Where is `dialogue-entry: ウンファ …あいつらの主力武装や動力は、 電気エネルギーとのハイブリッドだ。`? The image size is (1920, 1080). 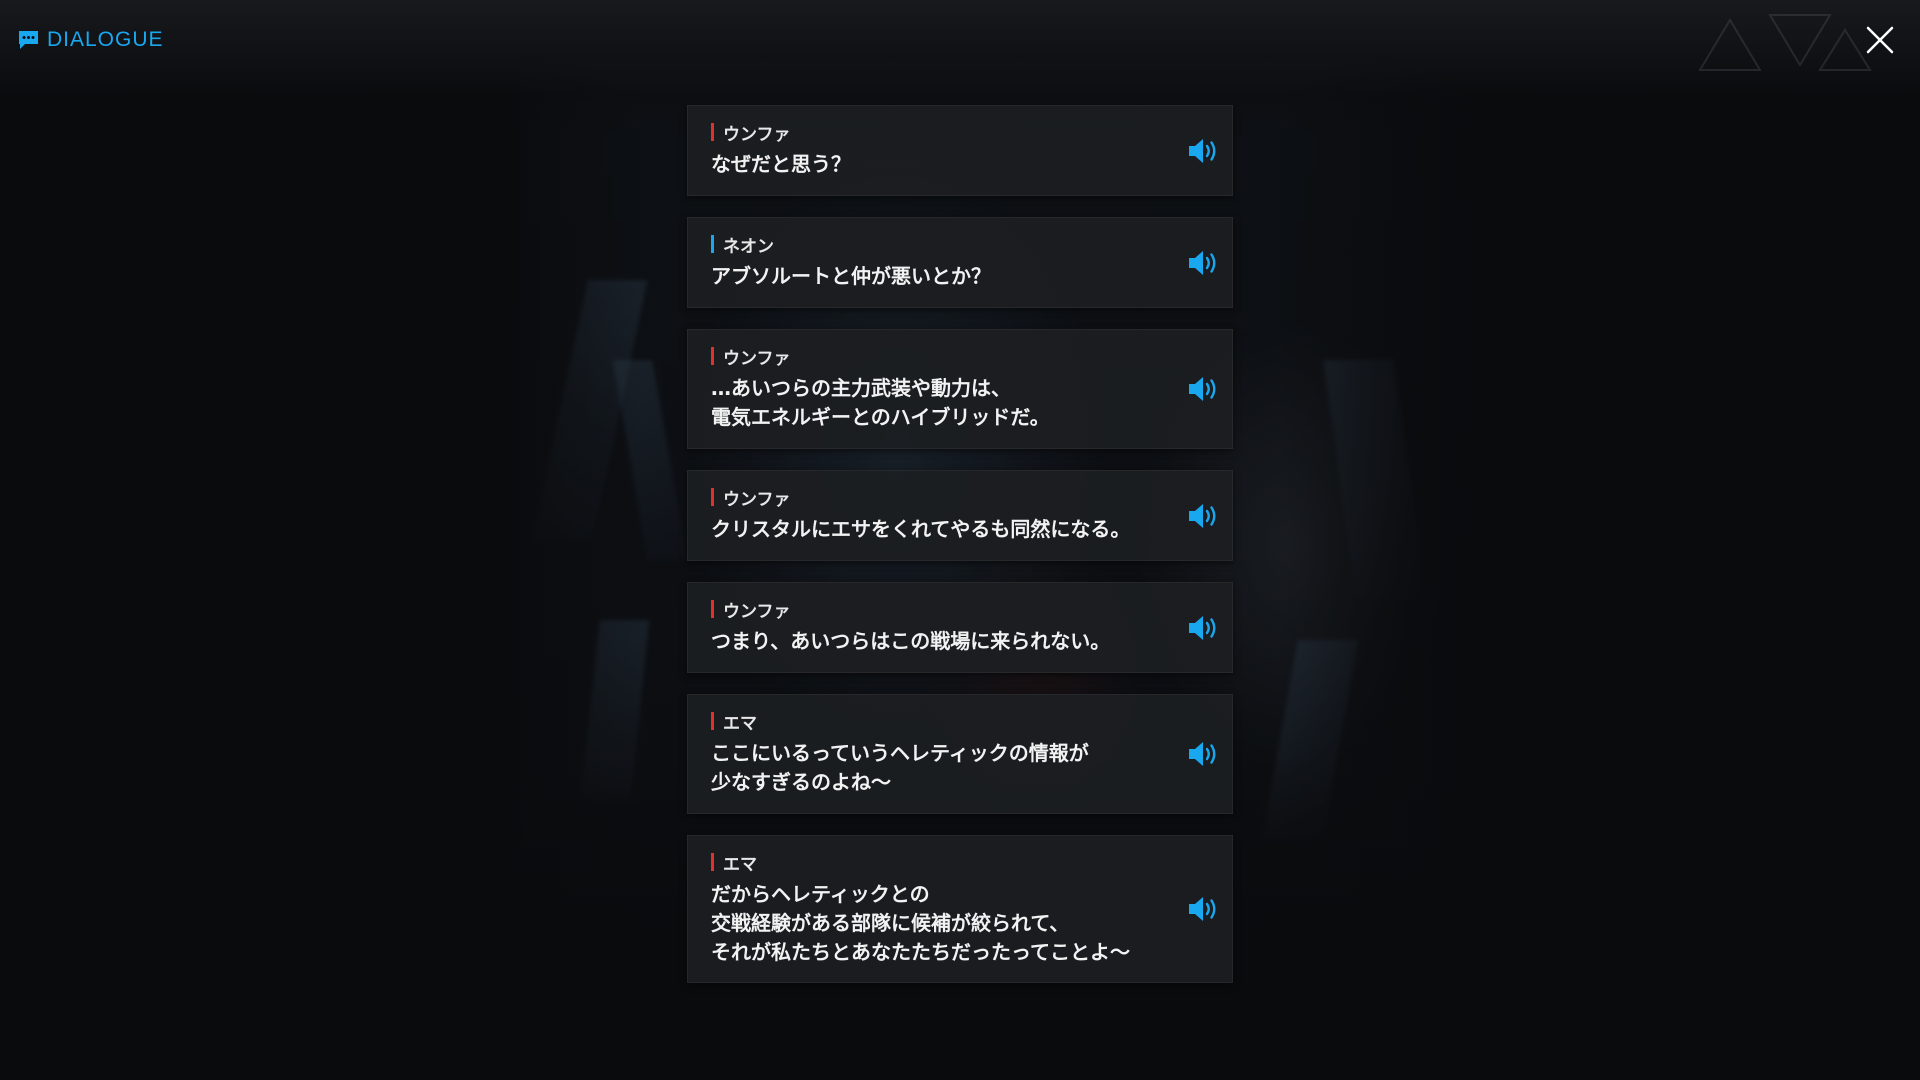
dialogue-entry: ウンファ …あいつらの主力武装や動力は、 電気エネルギーとのハイブリッドだ。 is located at coordinates (960, 389).